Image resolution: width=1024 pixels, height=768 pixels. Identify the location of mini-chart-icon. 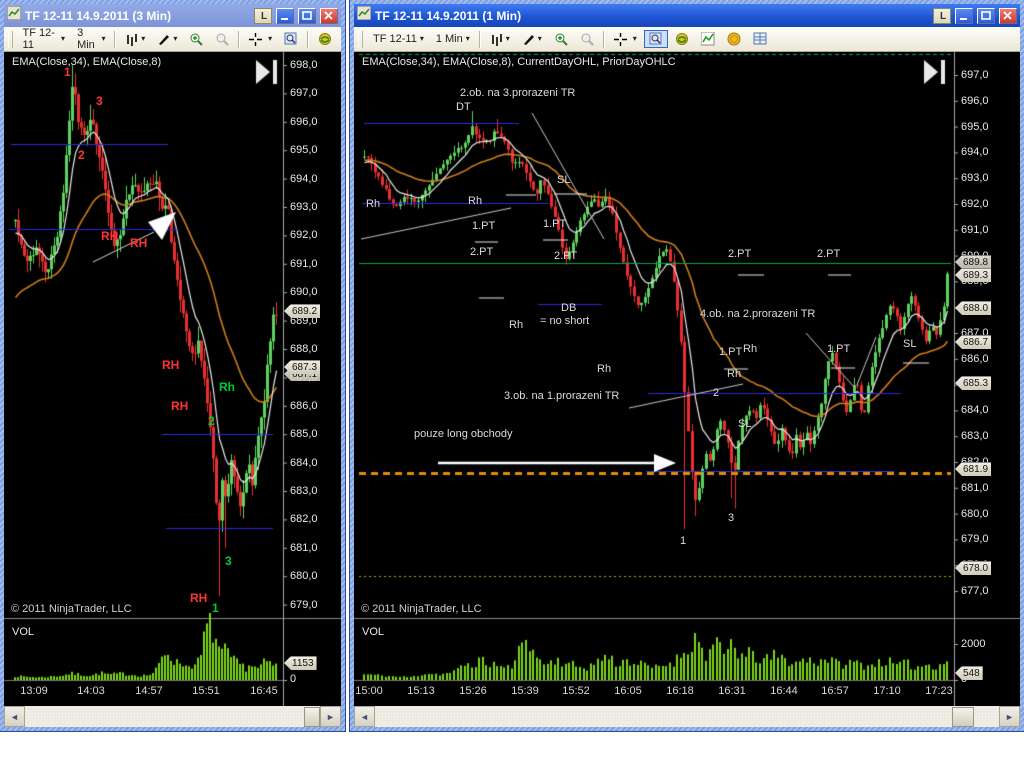
(707, 39).